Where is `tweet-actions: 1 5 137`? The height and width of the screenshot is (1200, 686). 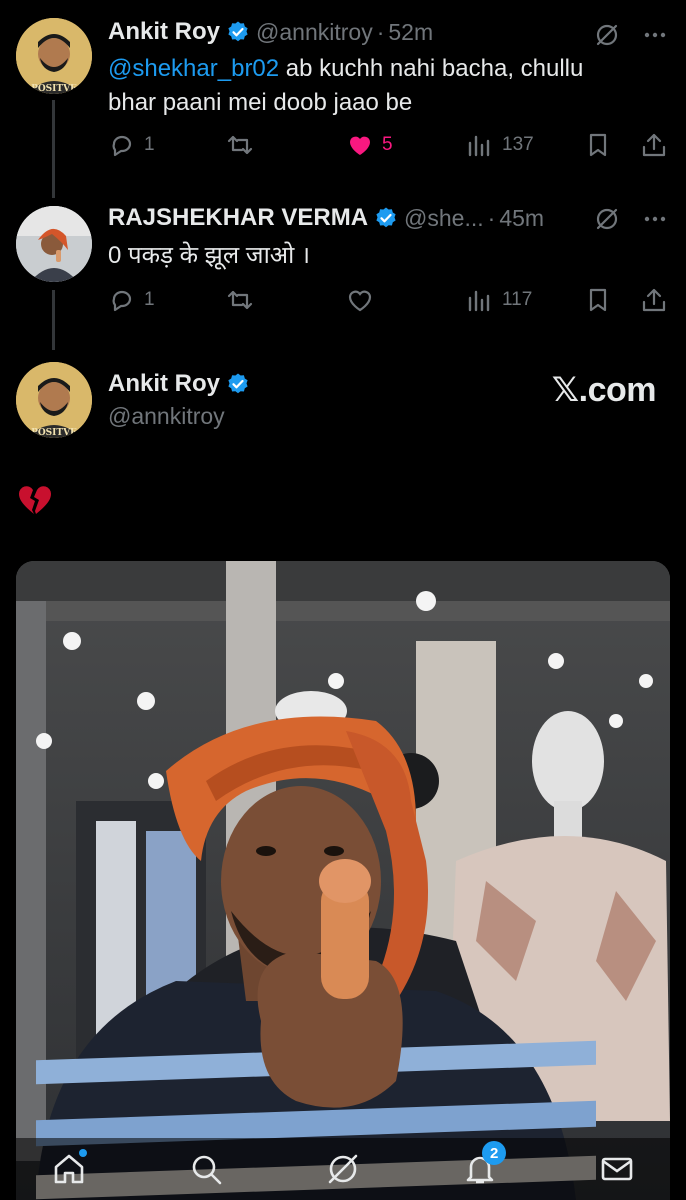
tweet-actions: 1 5 137 is located at coordinates (388, 147).